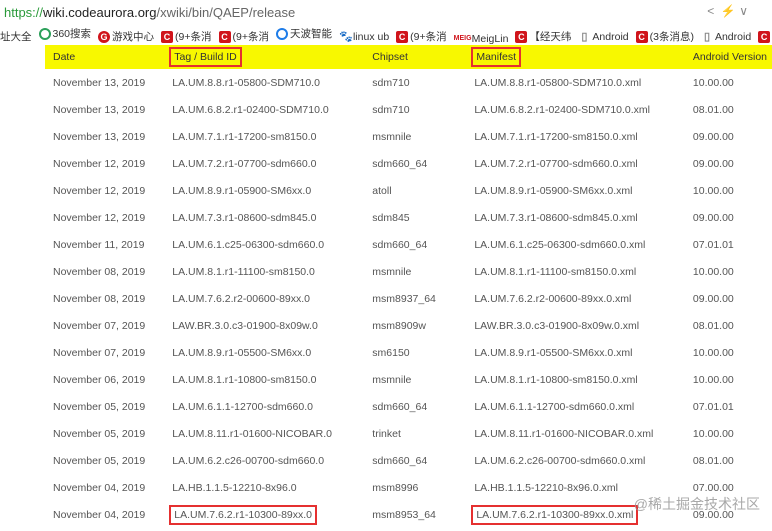 The image size is (772, 531). I want to click on cell-tag: LA.UM.6.8.2.r1-02400-SDM710.0, so click(272, 109).